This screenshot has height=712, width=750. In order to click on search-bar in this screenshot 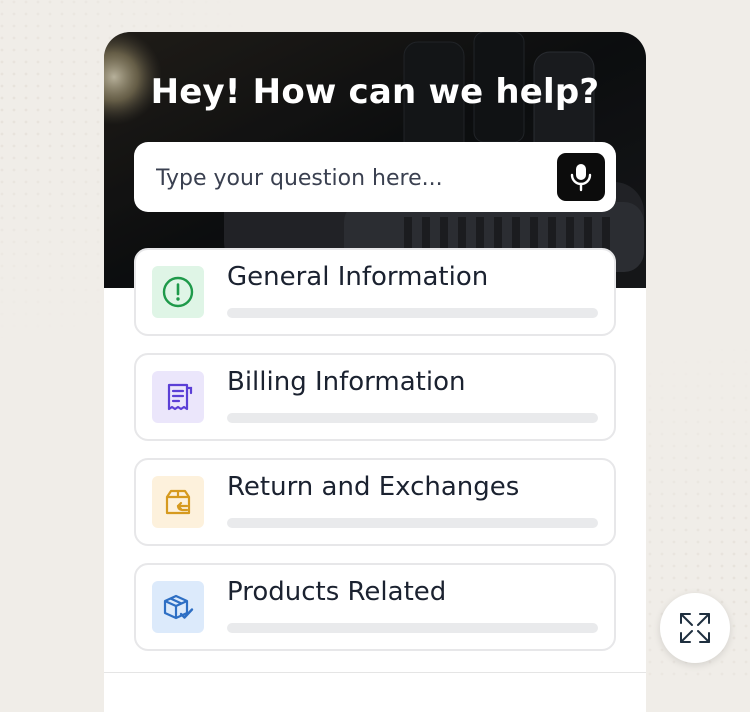, I will do `click(375, 177)`.